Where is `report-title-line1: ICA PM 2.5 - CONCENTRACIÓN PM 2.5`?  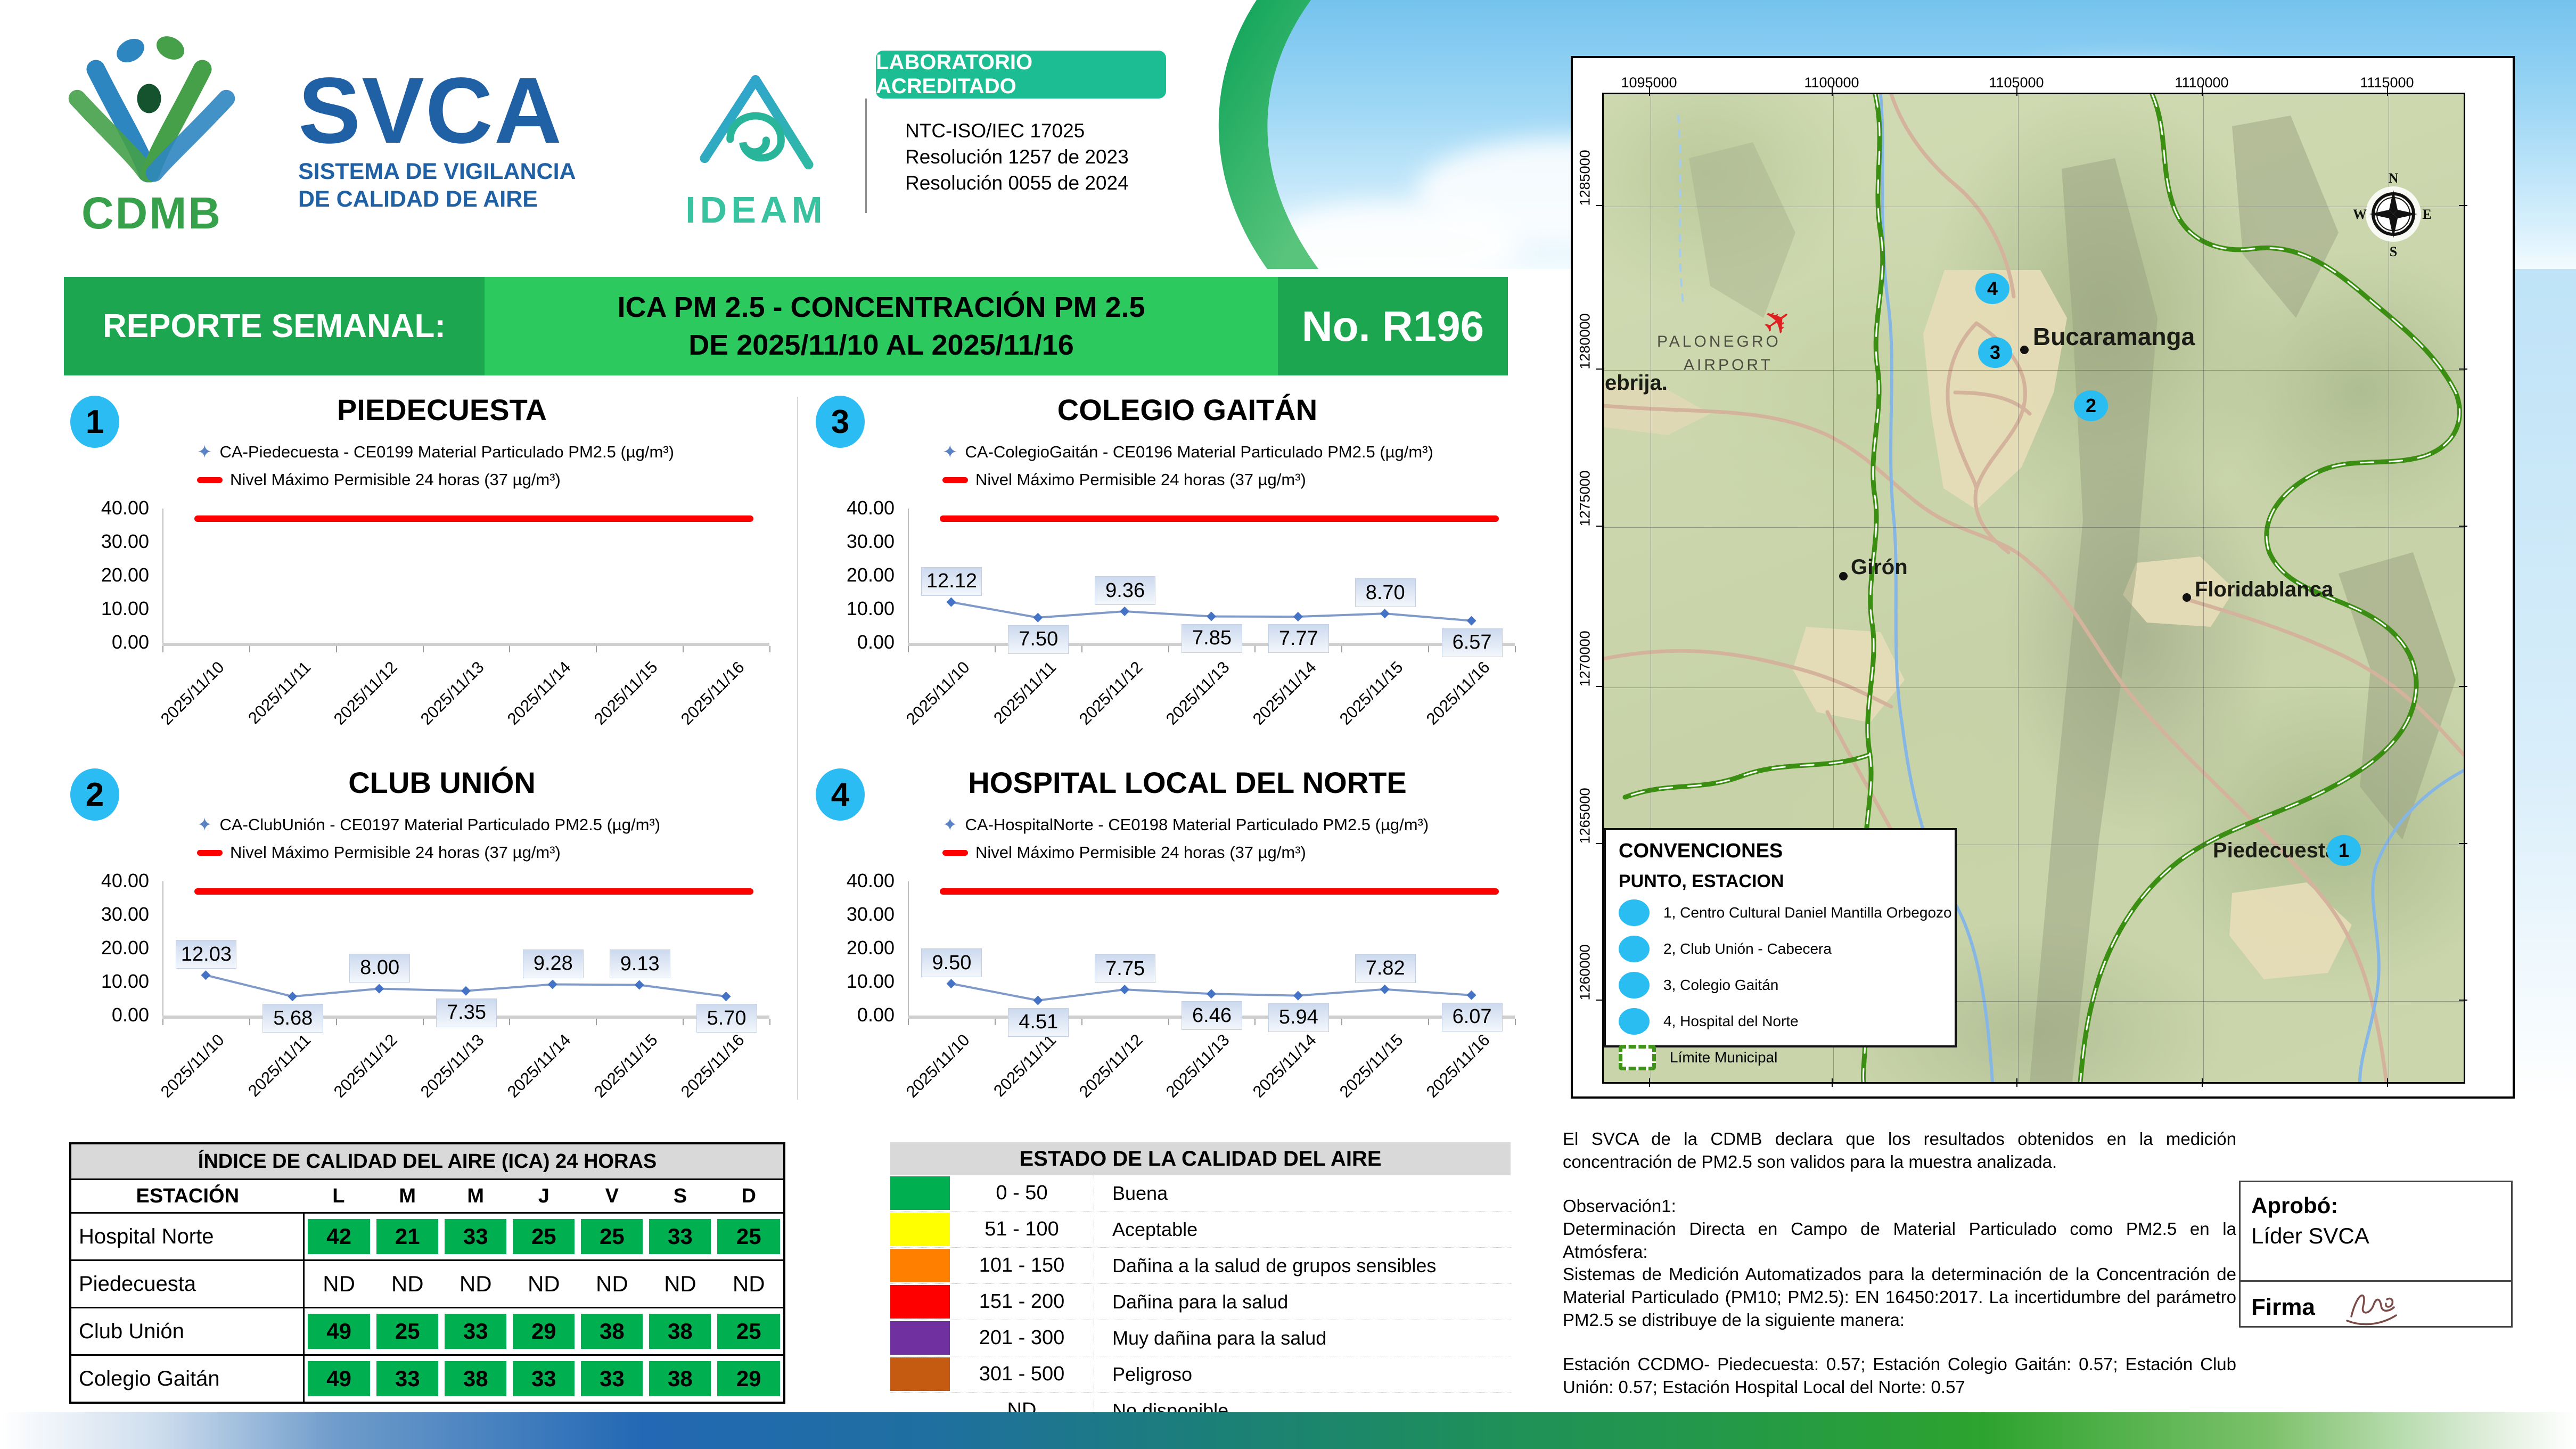 report-title-line1: ICA PM 2.5 - CONCENTRACIÓN PM 2.5 is located at coordinates (881, 307).